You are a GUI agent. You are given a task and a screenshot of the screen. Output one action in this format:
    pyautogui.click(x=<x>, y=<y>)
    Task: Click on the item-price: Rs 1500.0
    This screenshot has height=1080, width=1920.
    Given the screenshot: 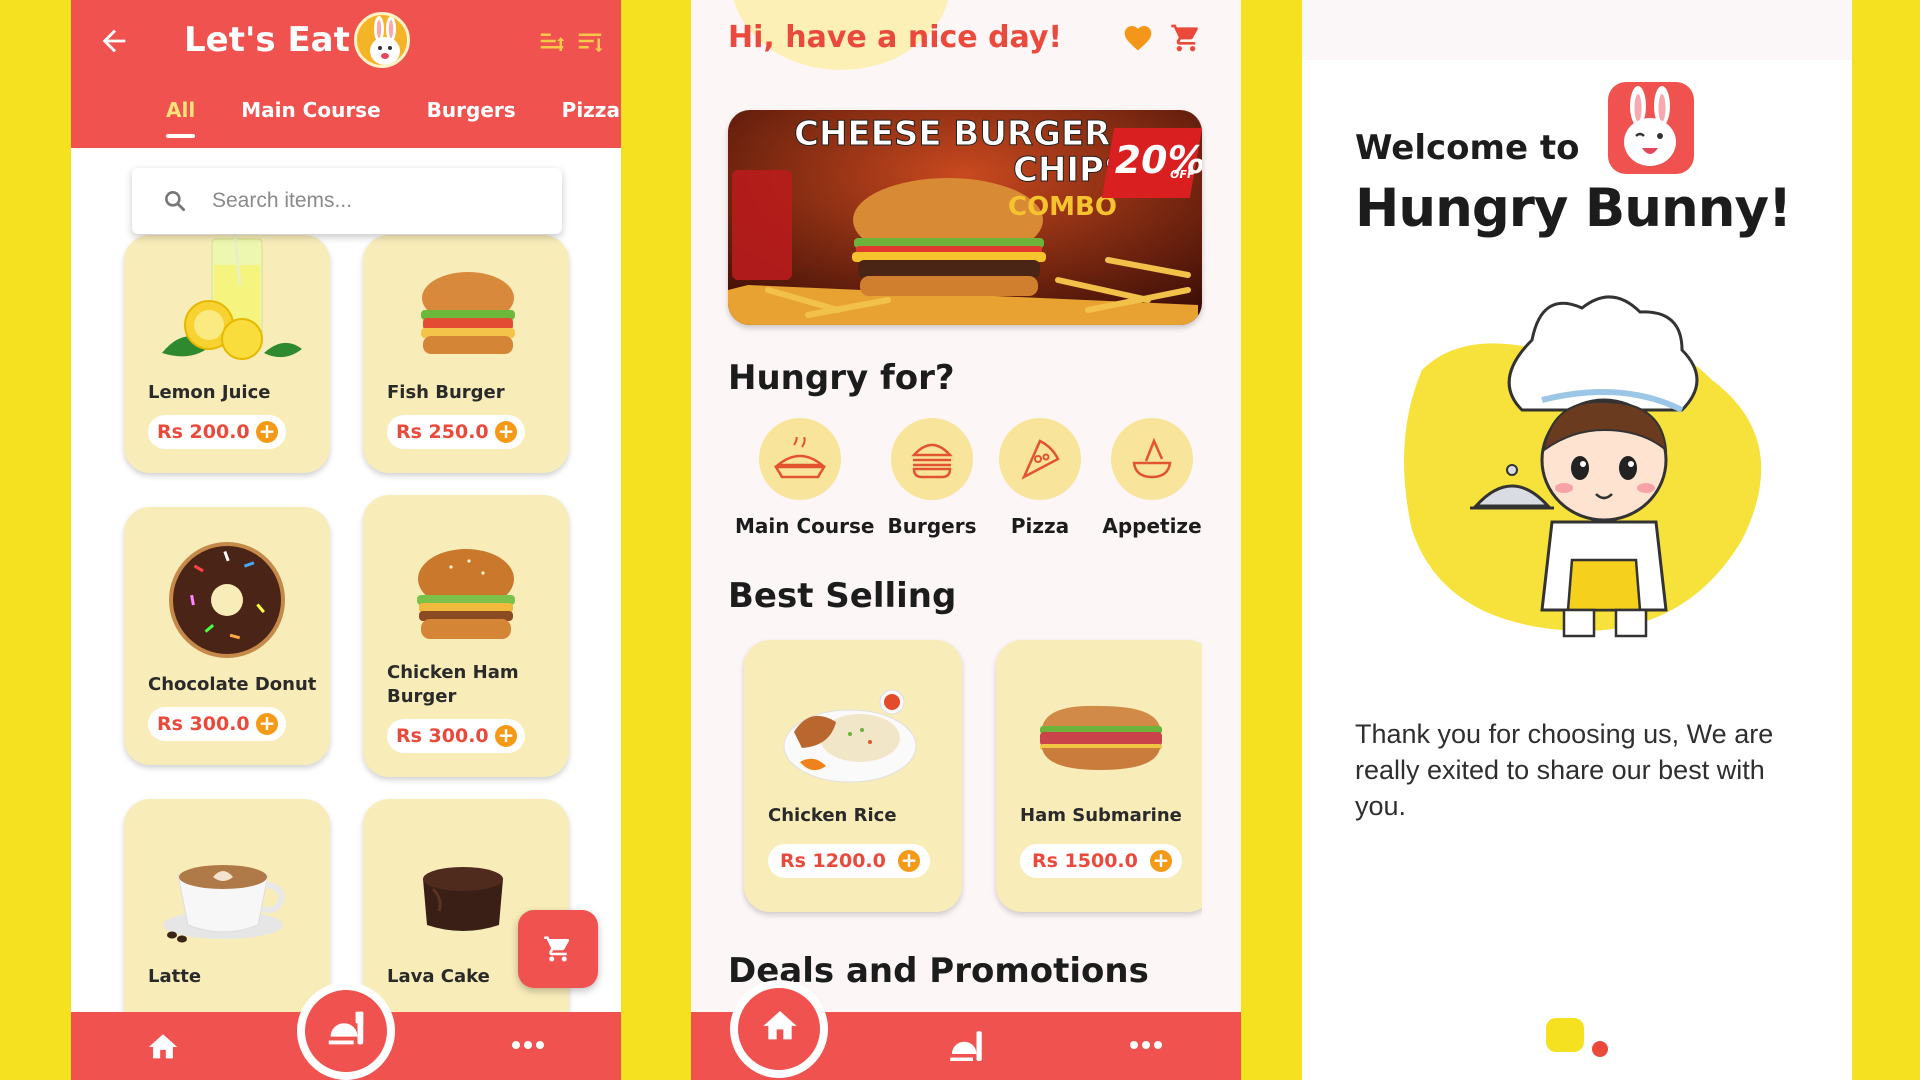 What is the action you would take?
    pyautogui.click(x=1085, y=861)
    